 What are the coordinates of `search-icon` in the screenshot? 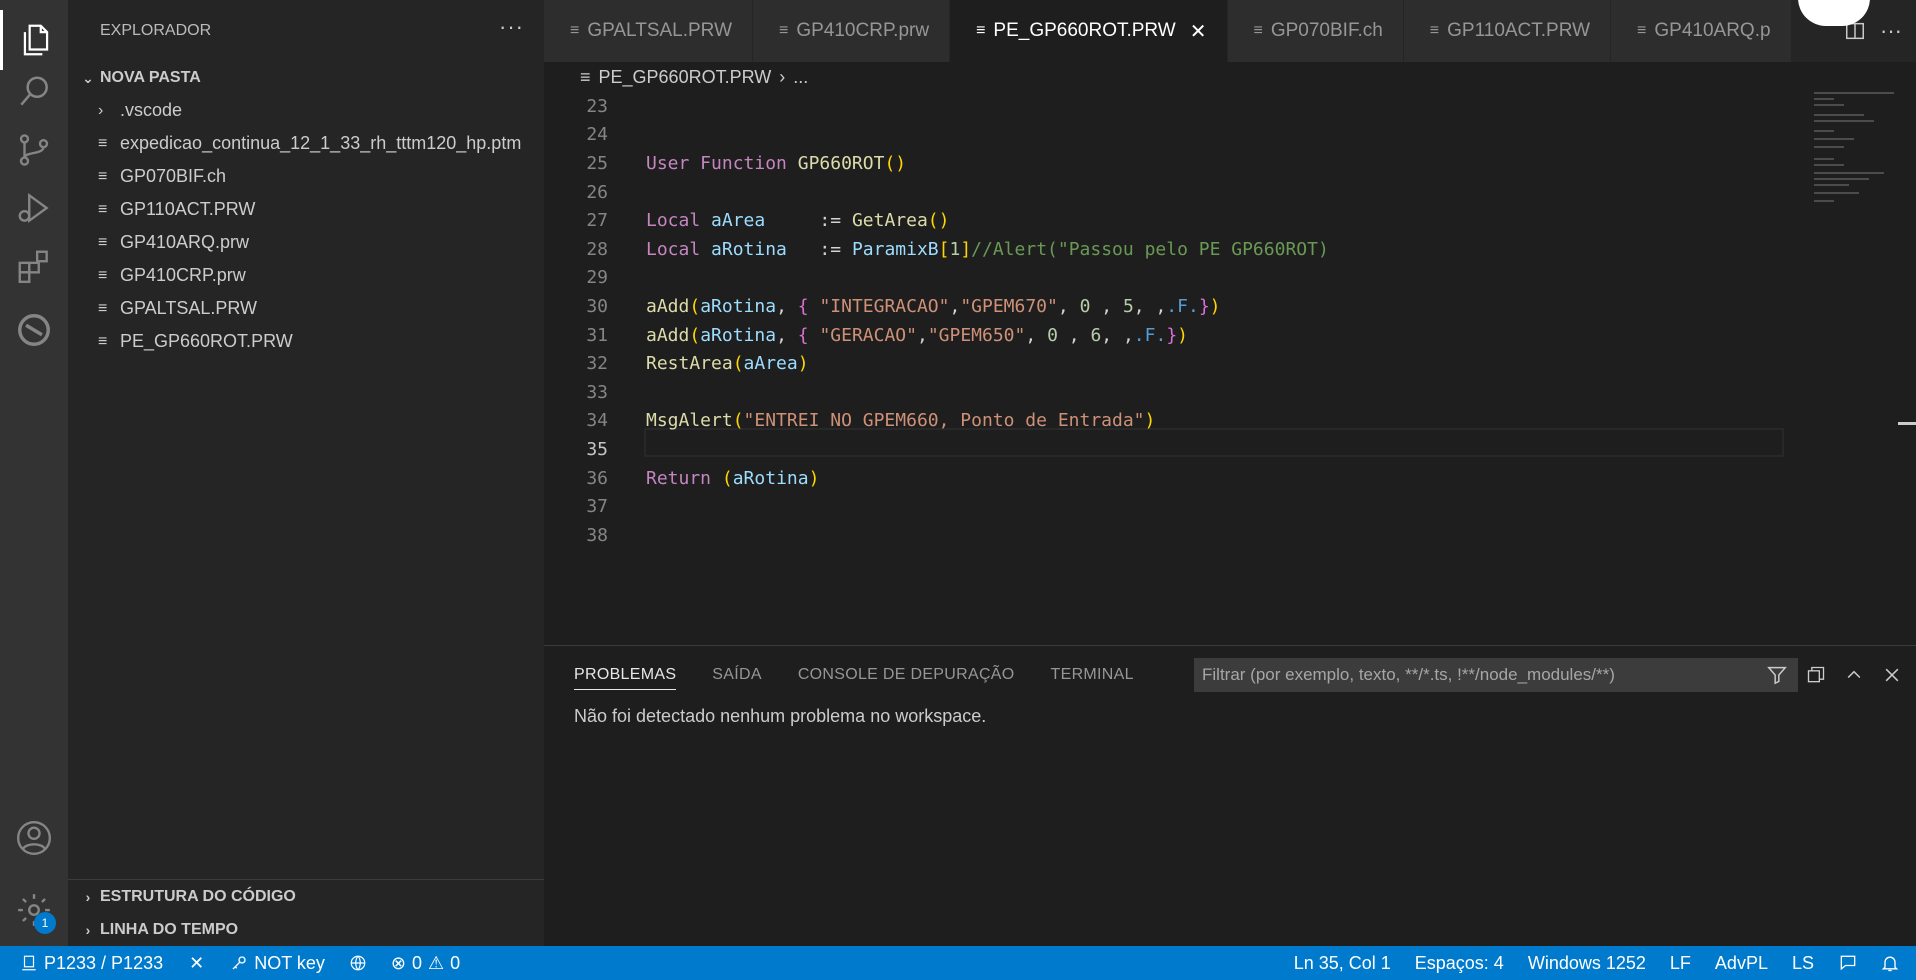 It's located at (34, 92).